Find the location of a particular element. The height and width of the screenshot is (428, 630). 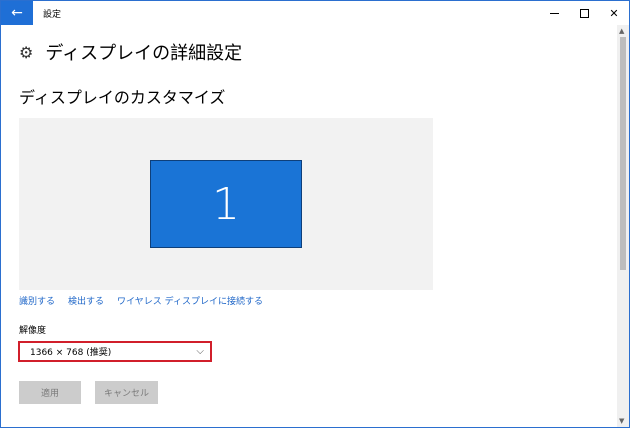

section-title: ディスプレイのカスタマイズ is located at coordinates (122, 97).